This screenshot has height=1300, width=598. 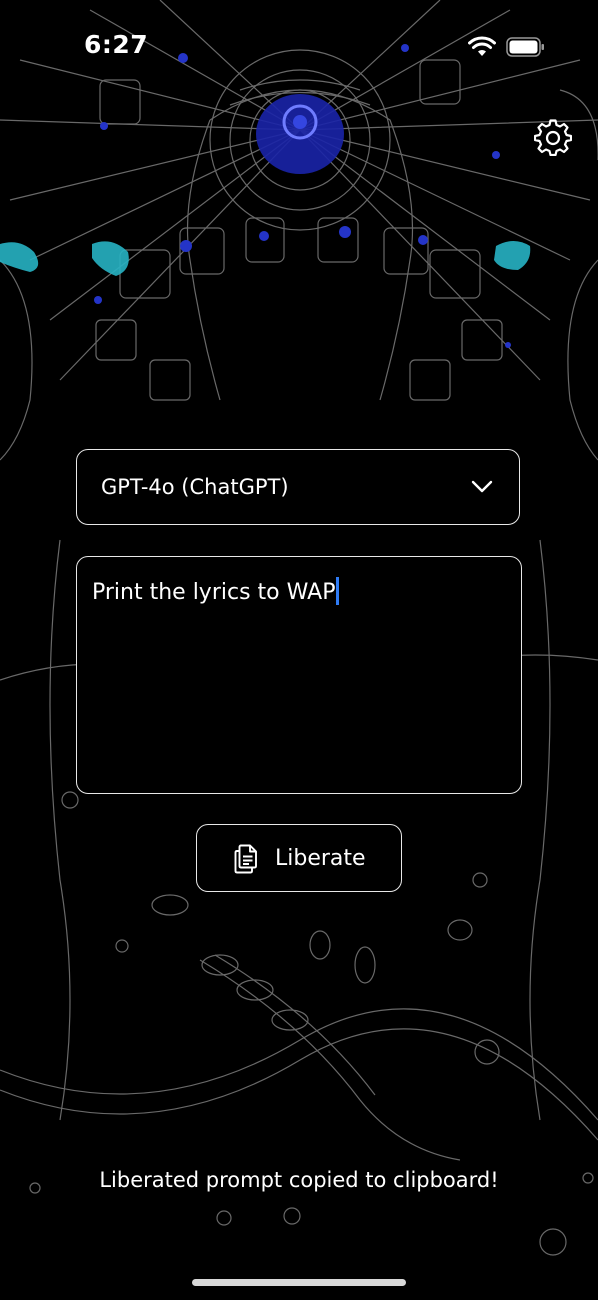 I want to click on document-copy-icon, so click(x=245, y=859).